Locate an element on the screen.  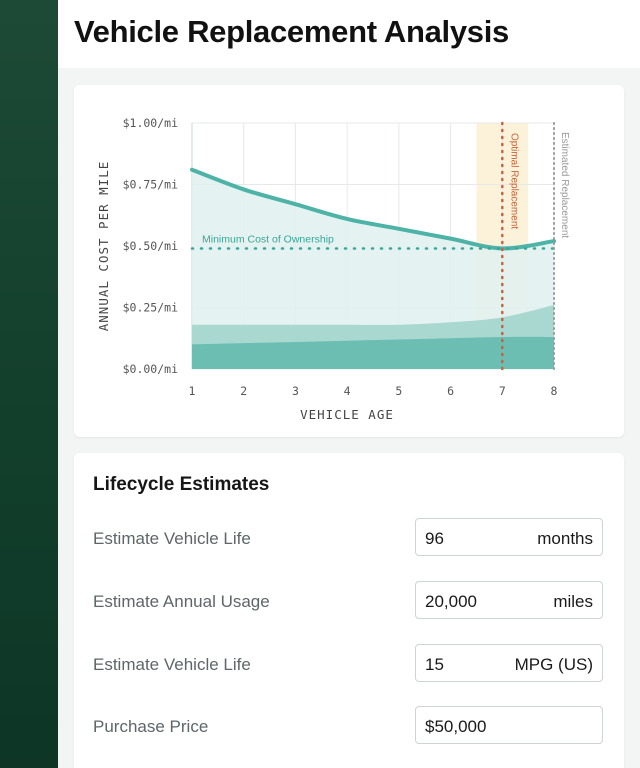
field-unit: miles is located at coordinates (573, 601).